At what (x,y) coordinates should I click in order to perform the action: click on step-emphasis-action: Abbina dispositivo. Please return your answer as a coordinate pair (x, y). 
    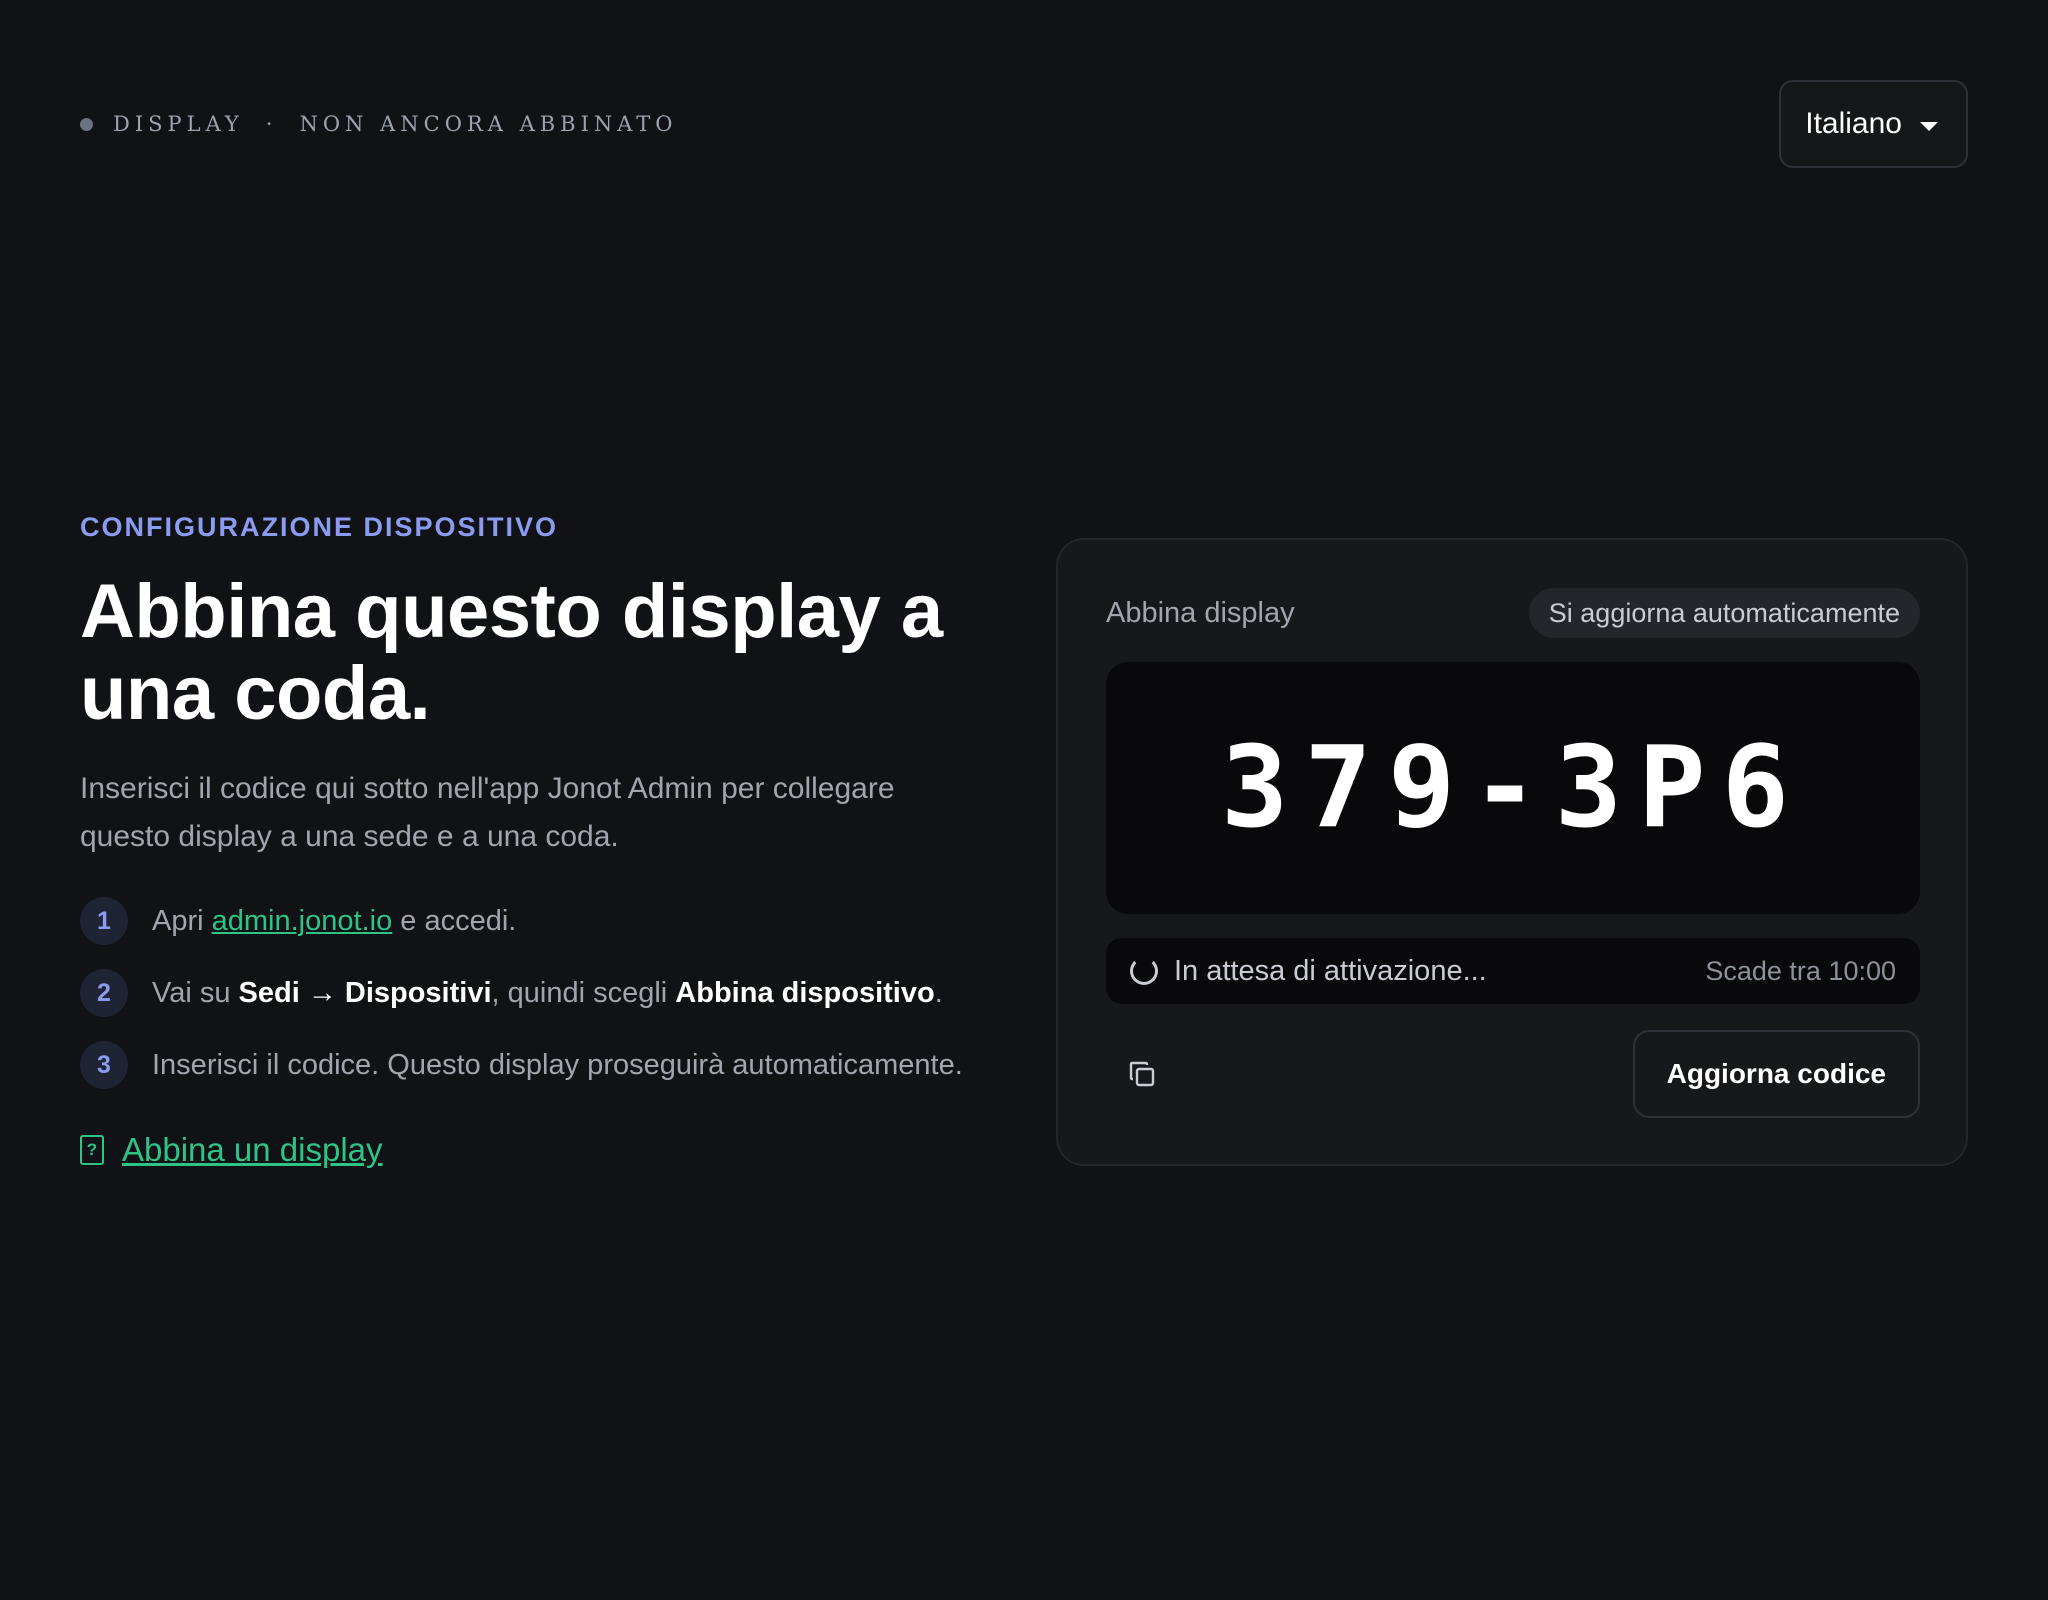
    Looking at the image, I should click on (805, 992).